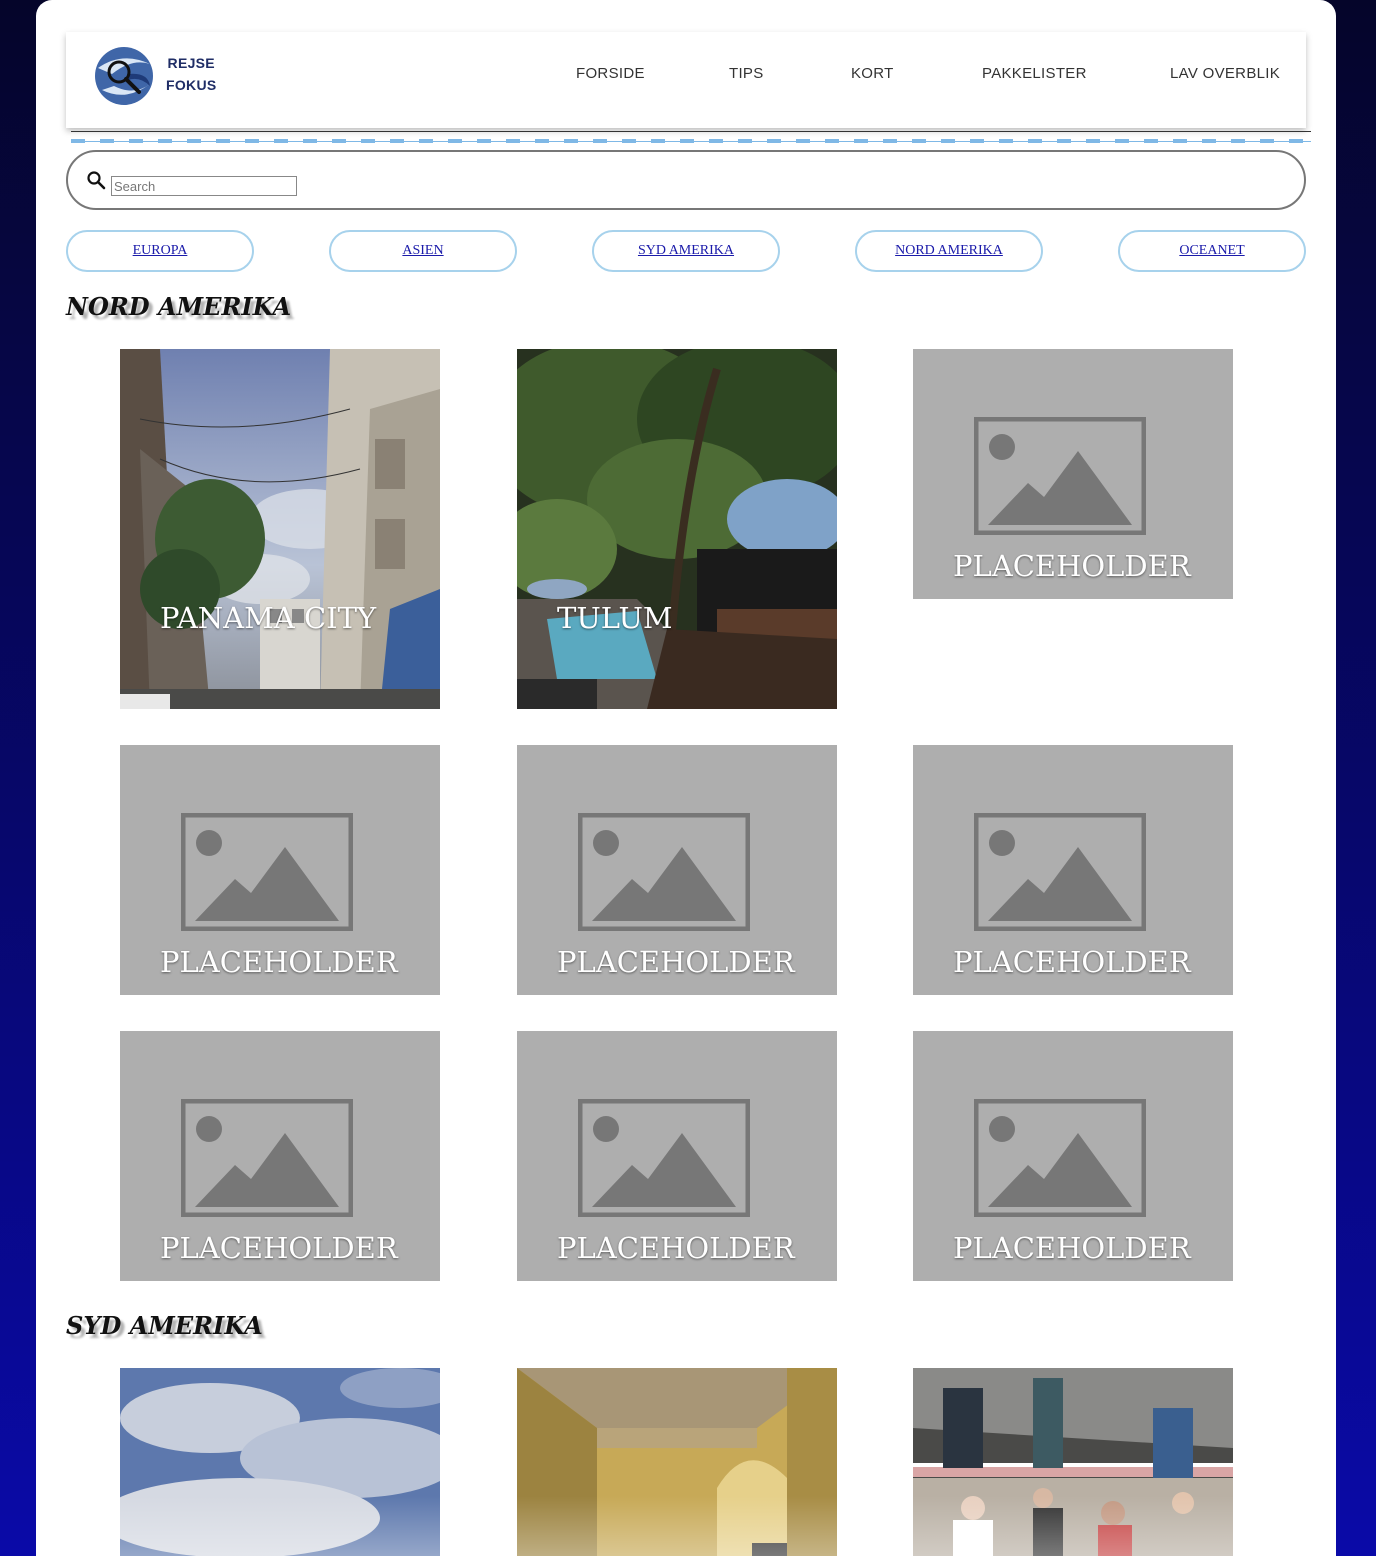 The width and height of the screenshot is (1376, 1556). I want to click on destination-card-arcade-photo, so click(677, 1462).